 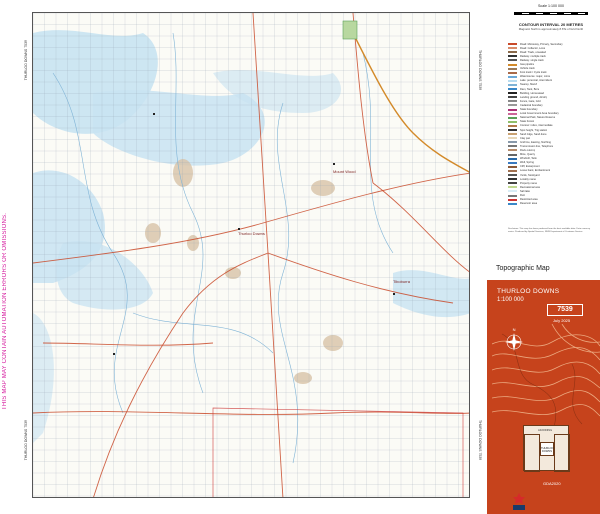 I want to click on index-current-sheet: THURLOO DOWNS, so click(x=547, y=449).